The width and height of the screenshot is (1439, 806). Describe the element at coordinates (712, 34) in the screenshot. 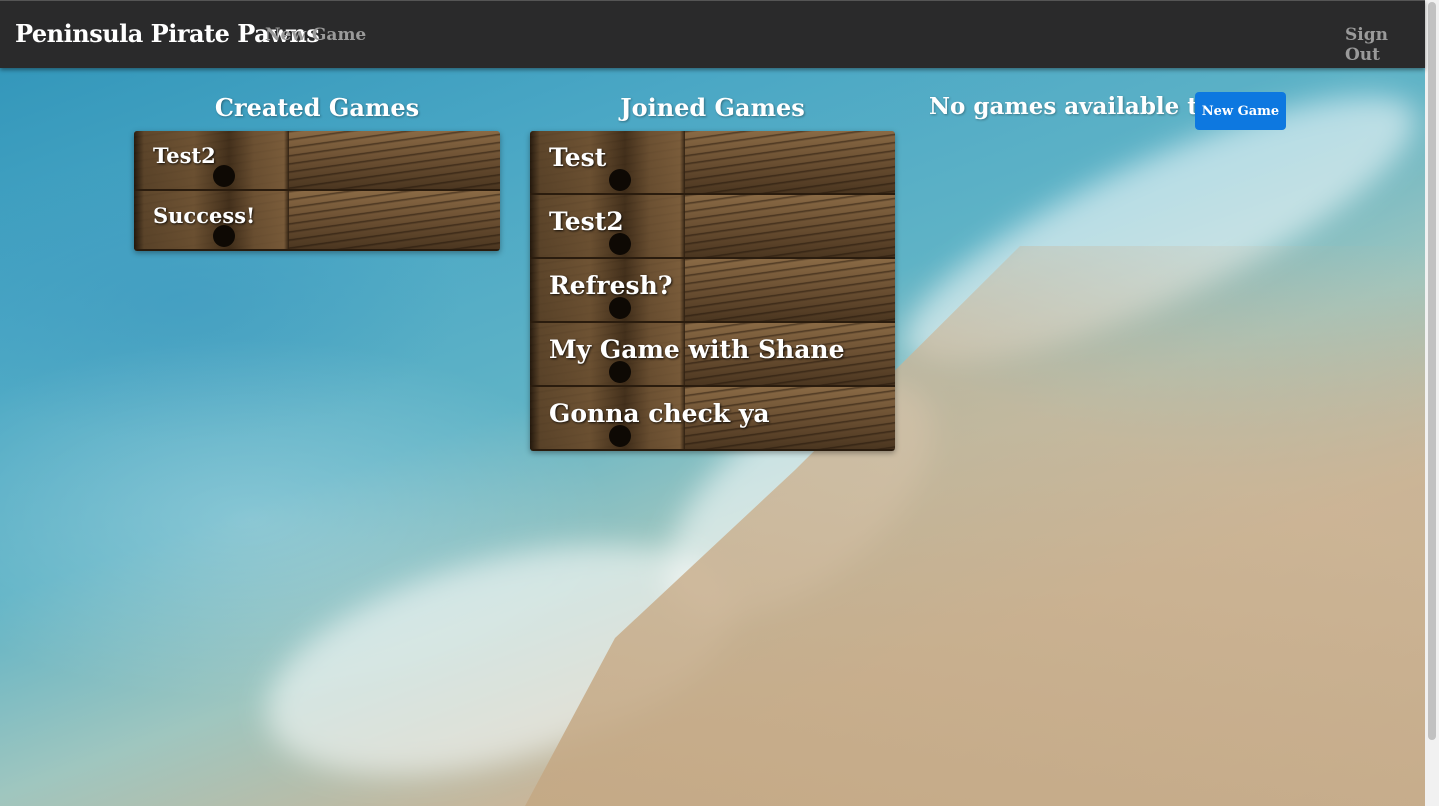

I see `navbar: Peninsula Pirate Pawns New Game Sign Out` at that location.